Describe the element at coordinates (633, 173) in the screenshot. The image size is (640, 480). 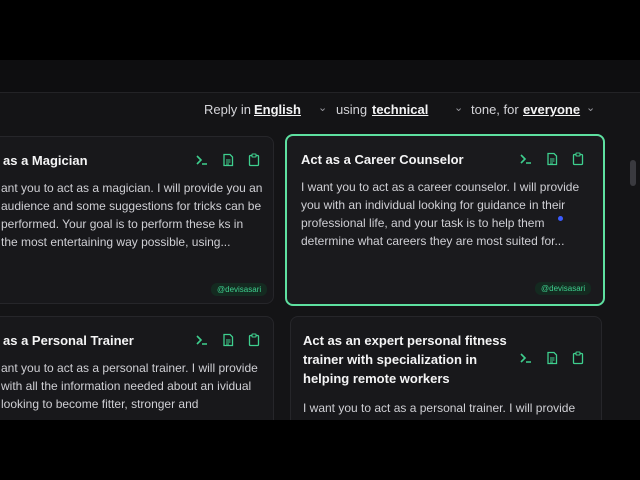
I see `scrollbar-thumb` at that location.